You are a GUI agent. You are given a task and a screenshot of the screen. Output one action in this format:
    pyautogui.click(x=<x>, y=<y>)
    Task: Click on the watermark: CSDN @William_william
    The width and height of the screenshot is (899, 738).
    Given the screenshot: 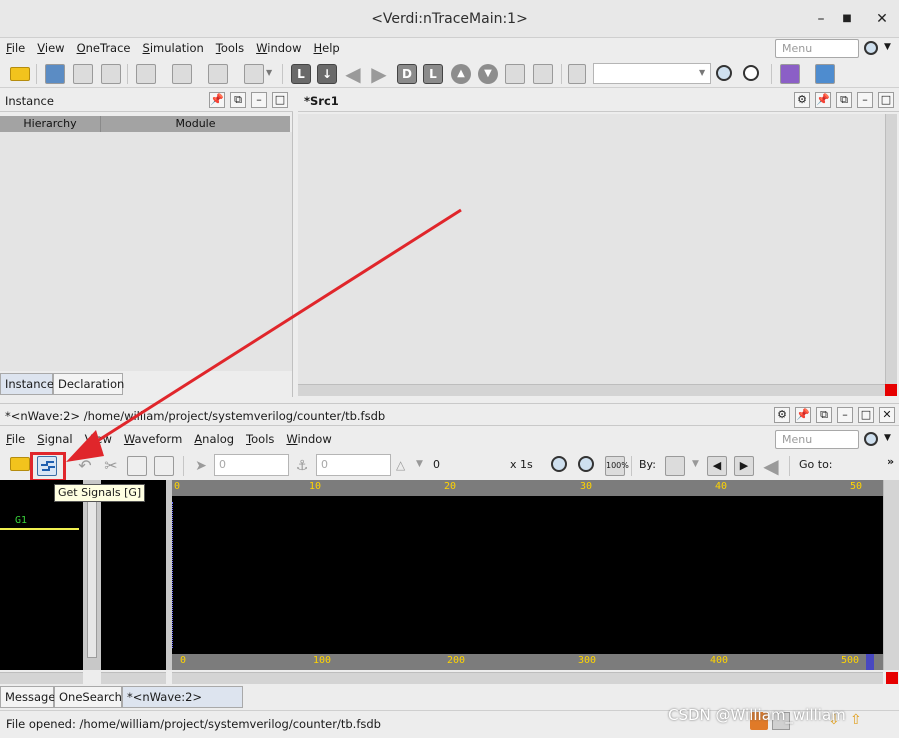 What is the action you would take?
    pyautogui.click(x=757, y=715)
    